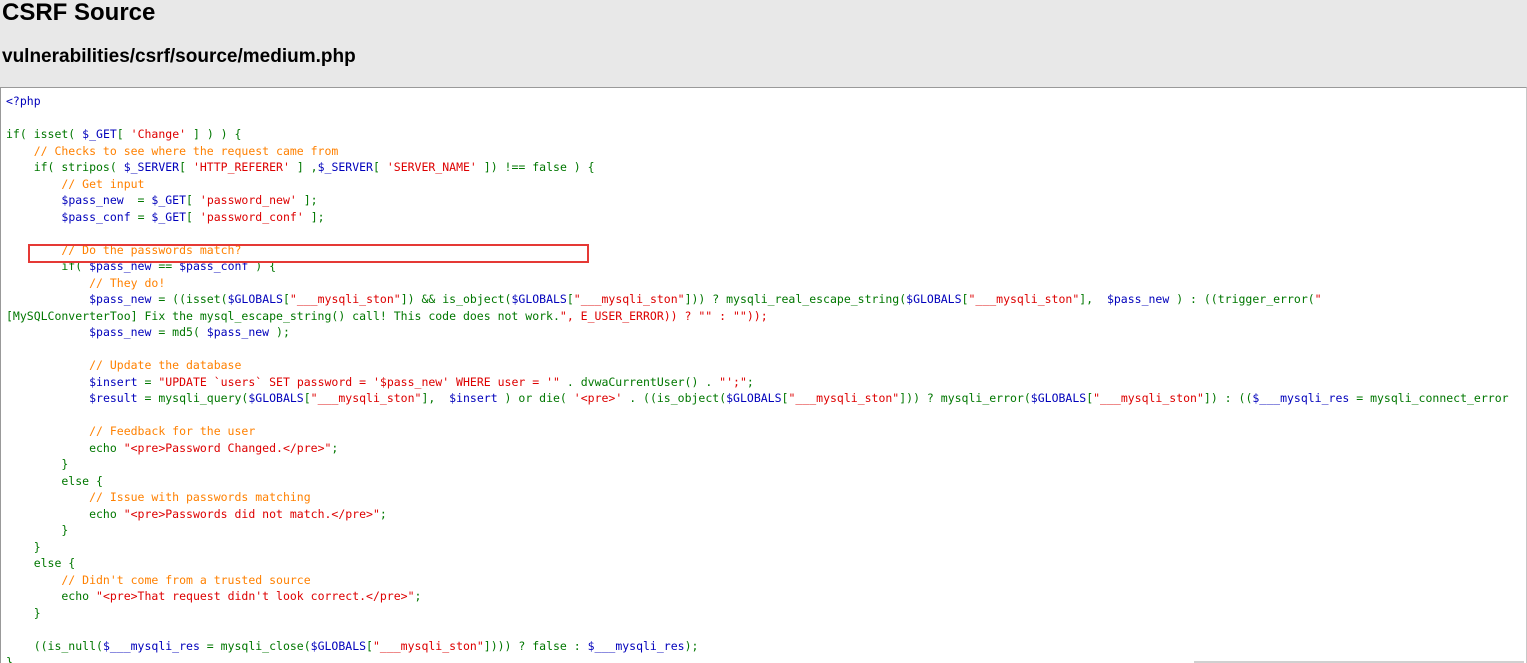 The width and height of the screenshot is (1527, 663). What do you see at coordinates (189, 332) in the screenshot?
I see `code-line: $pass_new = md5( $pass_new );` at bounding box center [189, 332].